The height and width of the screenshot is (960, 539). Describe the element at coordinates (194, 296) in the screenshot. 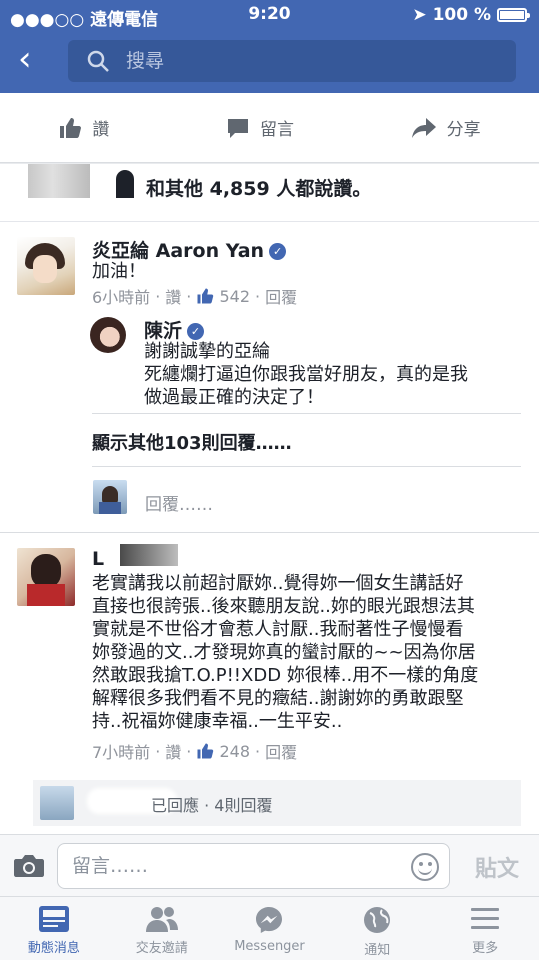

I see `comment-meta: 6小時前 · 讚 · 542 · 回覆` at that location.